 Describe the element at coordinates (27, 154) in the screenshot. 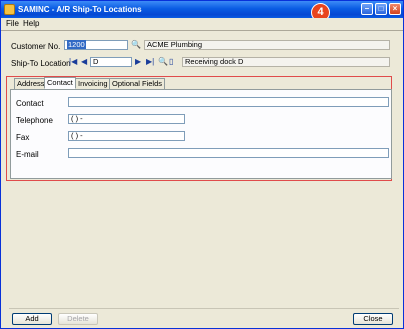

I see `email-label: E-mail` at that location.